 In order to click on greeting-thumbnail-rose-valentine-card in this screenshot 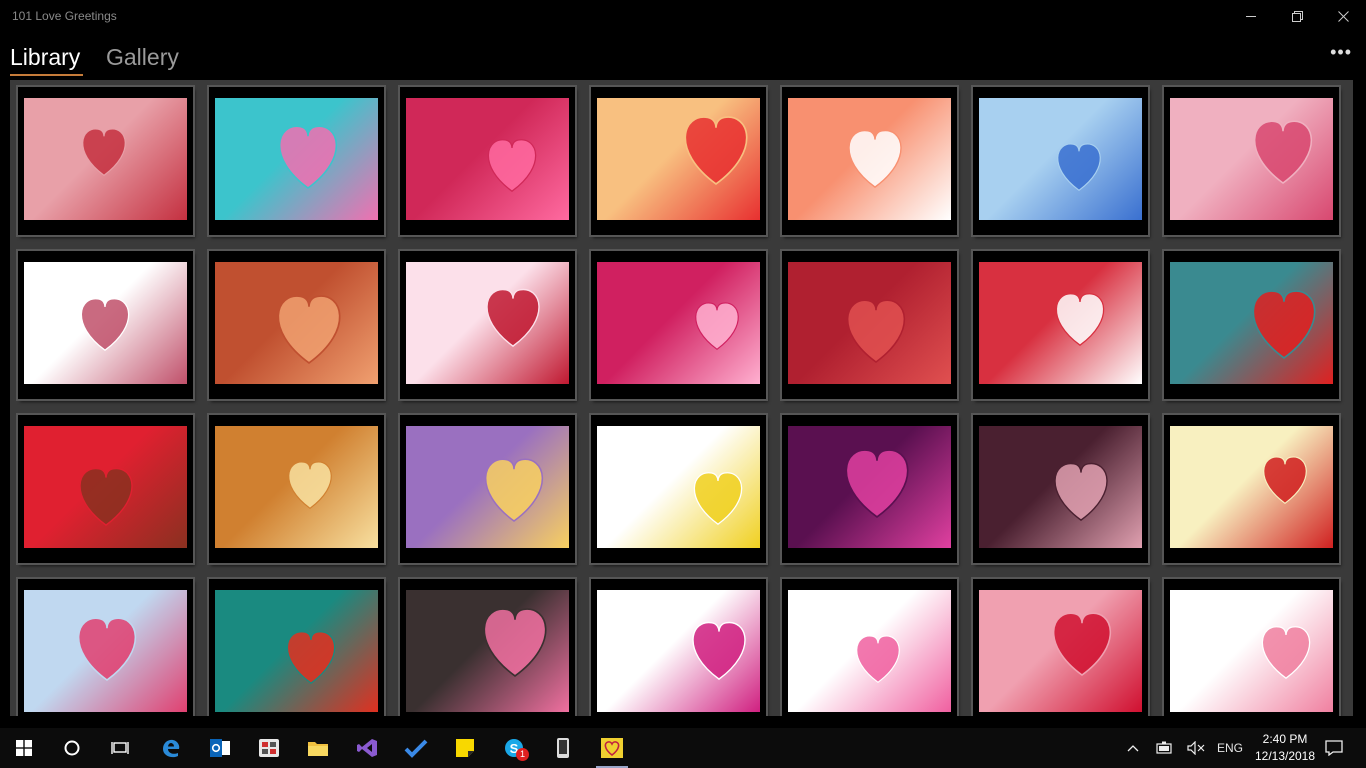, I will do `click(1060, 651)`.